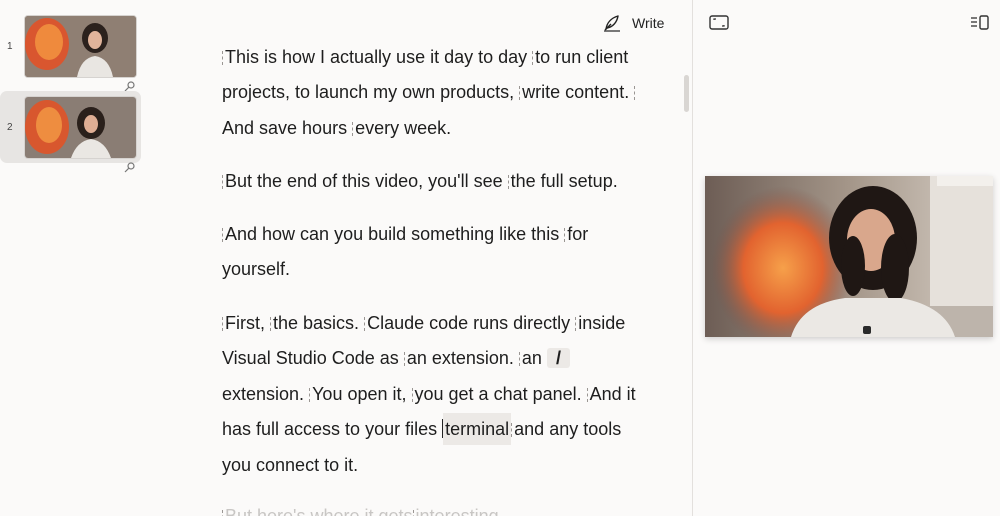 This screenshot has width=1000, height=516. Describe the element at coordinates (558, 358) in the screenshot. I see `slash-command-chip: /` at that location.